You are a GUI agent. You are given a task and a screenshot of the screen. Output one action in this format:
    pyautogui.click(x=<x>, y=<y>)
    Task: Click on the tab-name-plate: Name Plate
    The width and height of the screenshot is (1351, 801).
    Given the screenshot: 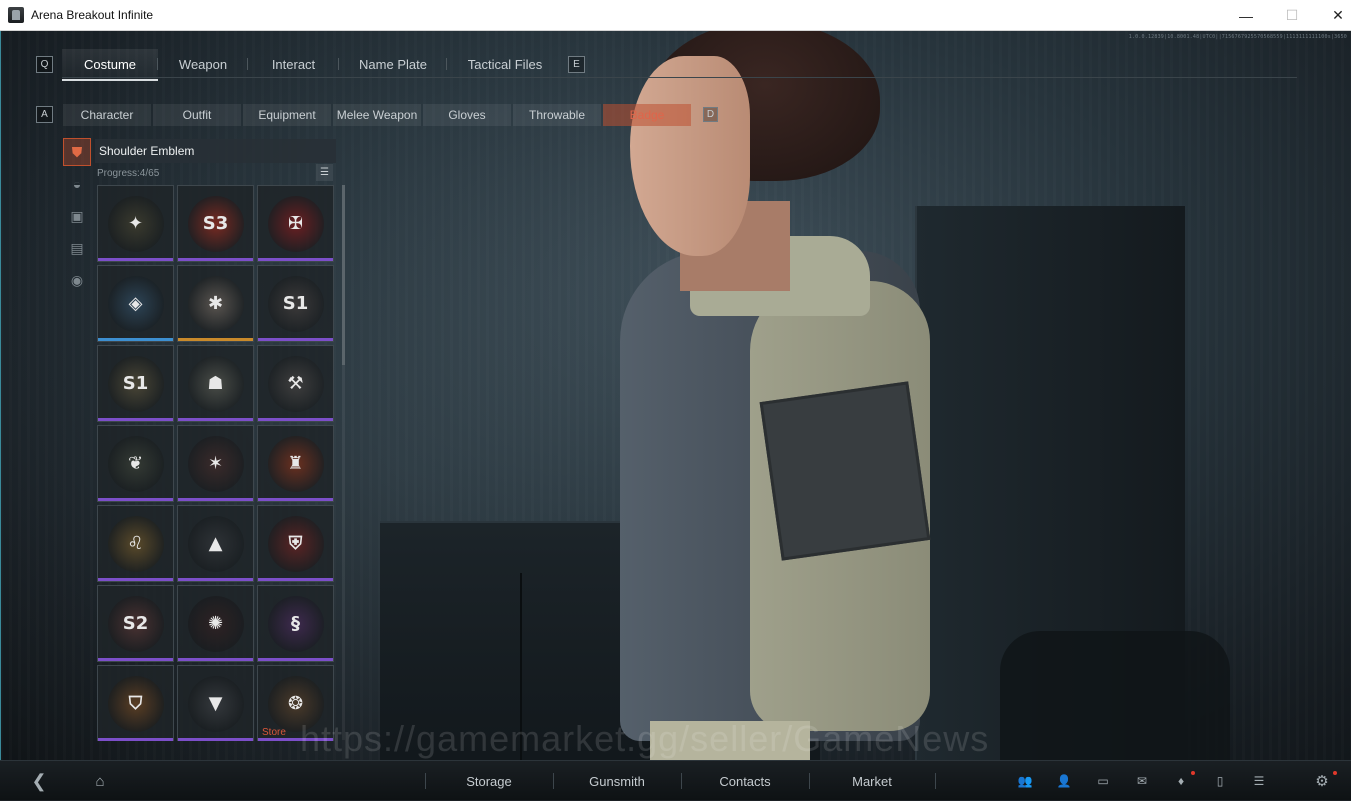 What is the action you would take?
    pyautogui.click(x=393, y=64)
    